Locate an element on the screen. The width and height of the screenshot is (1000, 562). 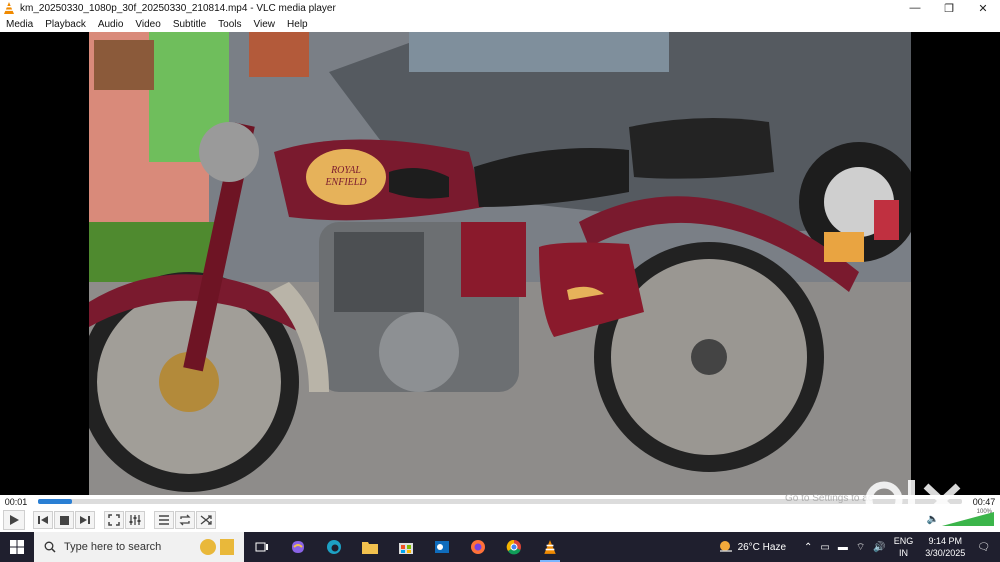
seek-bar-progress is located at coordinates (55, 501).